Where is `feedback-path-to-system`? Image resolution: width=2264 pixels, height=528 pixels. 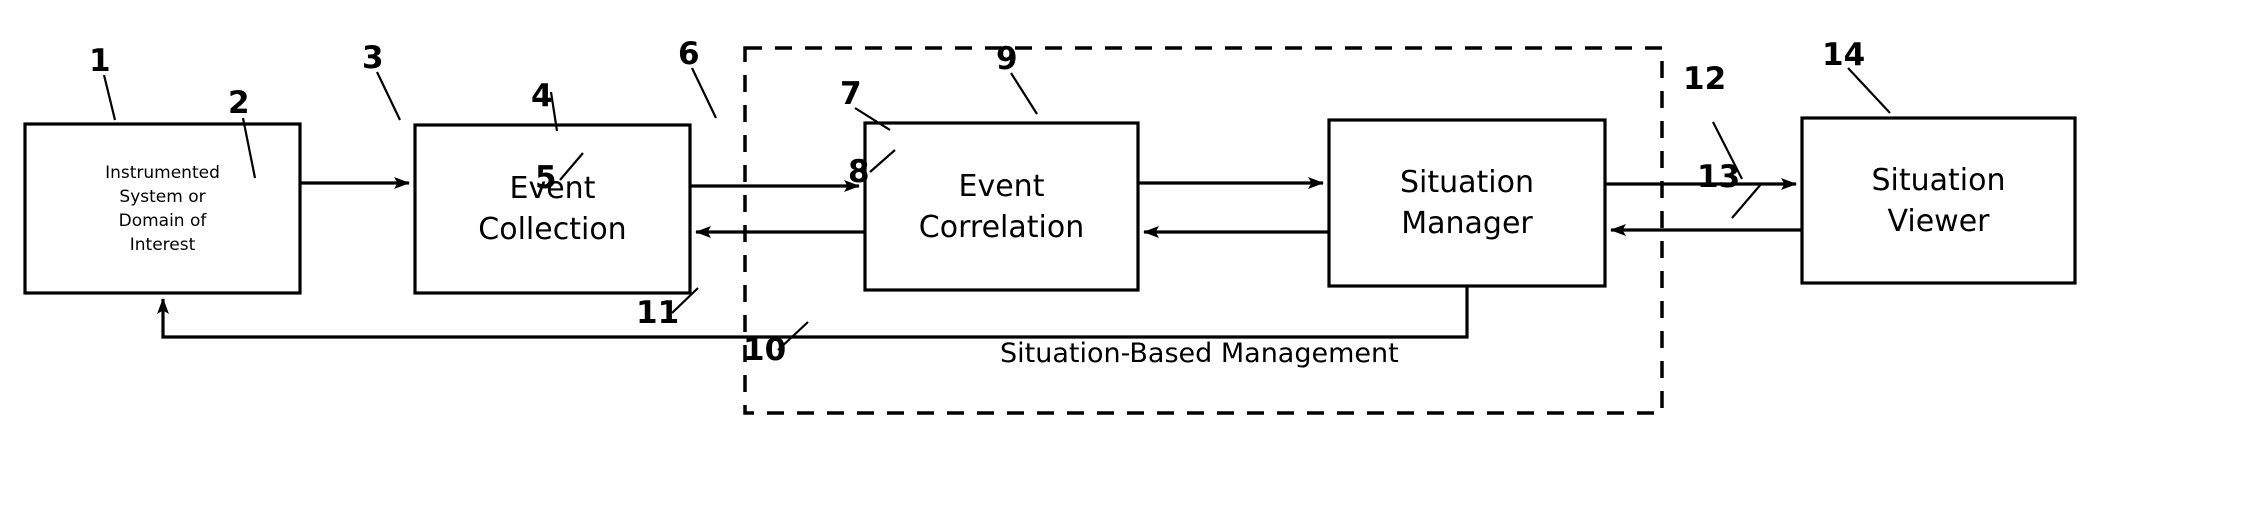
feedback-path-to-system is located at coordinates (813, 312).